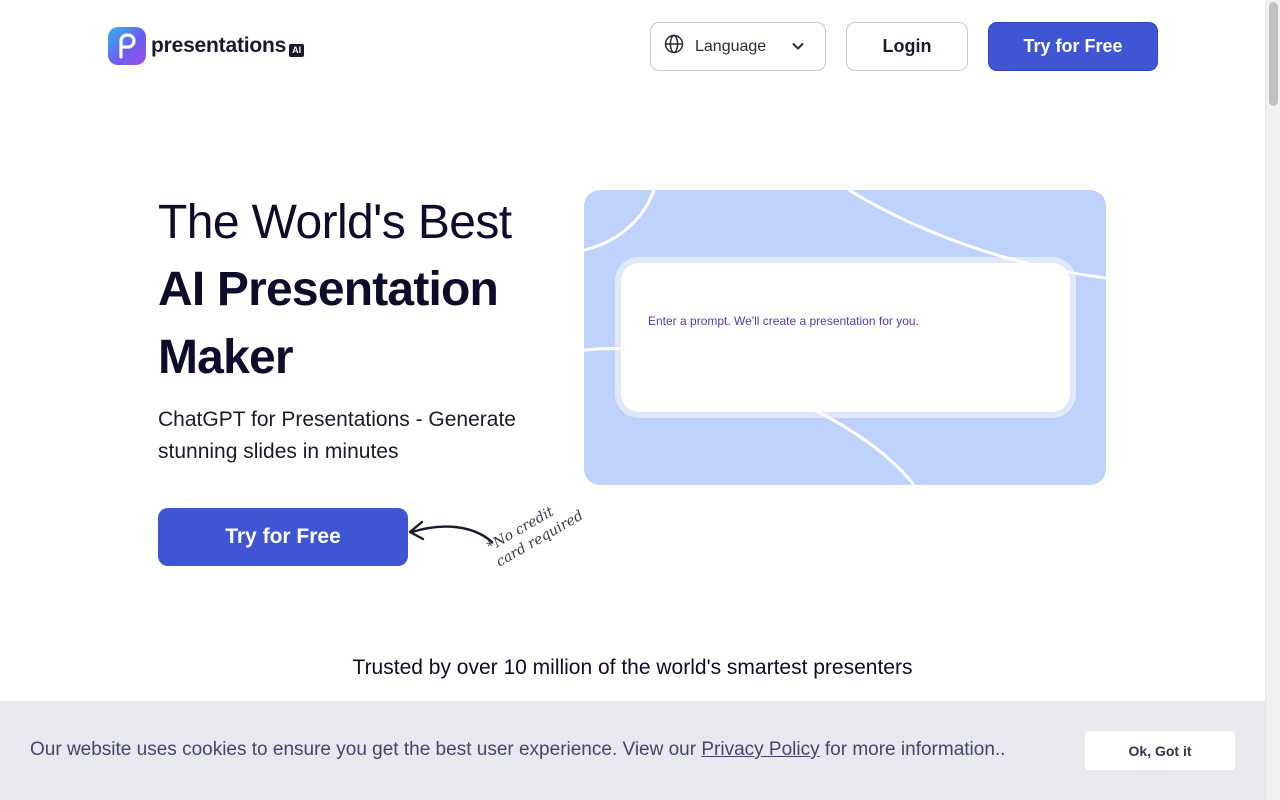 The image size is (1280, 800). I want to click on try-for-free-header-button: Try for Free, so click(1073, 46).